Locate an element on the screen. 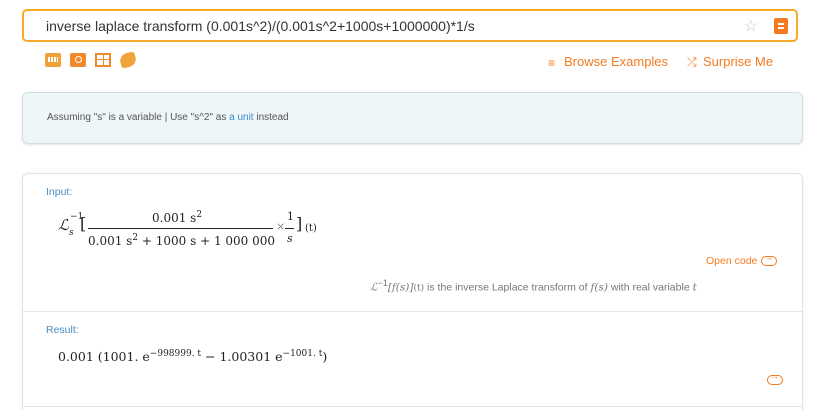 The height and width of the screenshot is (410, 814). shuffle-icon: ⤮ is located at coordinates (692, 62).